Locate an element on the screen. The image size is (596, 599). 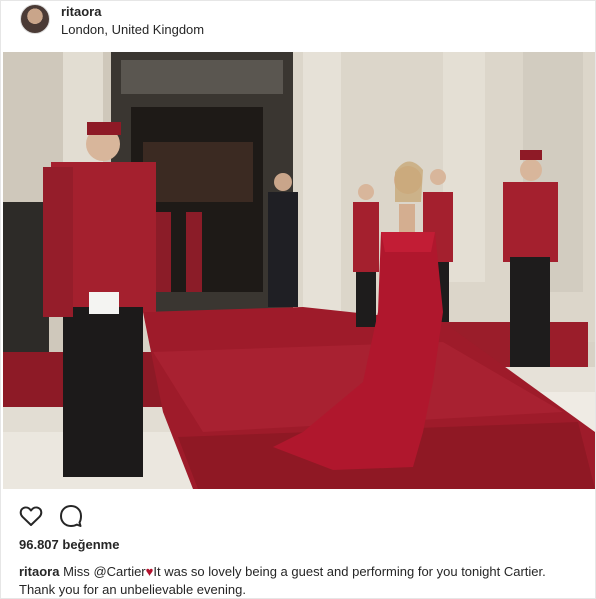
caption-mention-link: @Cartier is located at coordinates (119, 571).